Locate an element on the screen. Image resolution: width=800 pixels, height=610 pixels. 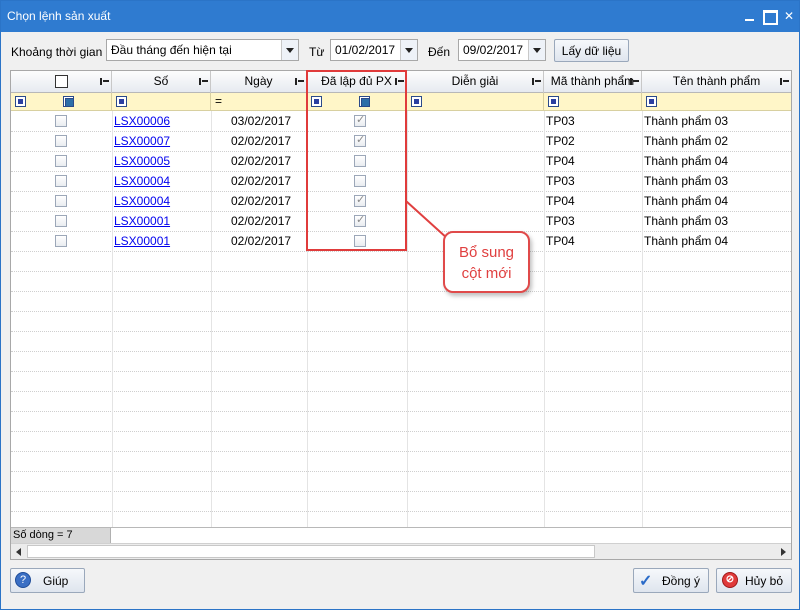
close-icon: ✕ is located at coordinates (789, 16).